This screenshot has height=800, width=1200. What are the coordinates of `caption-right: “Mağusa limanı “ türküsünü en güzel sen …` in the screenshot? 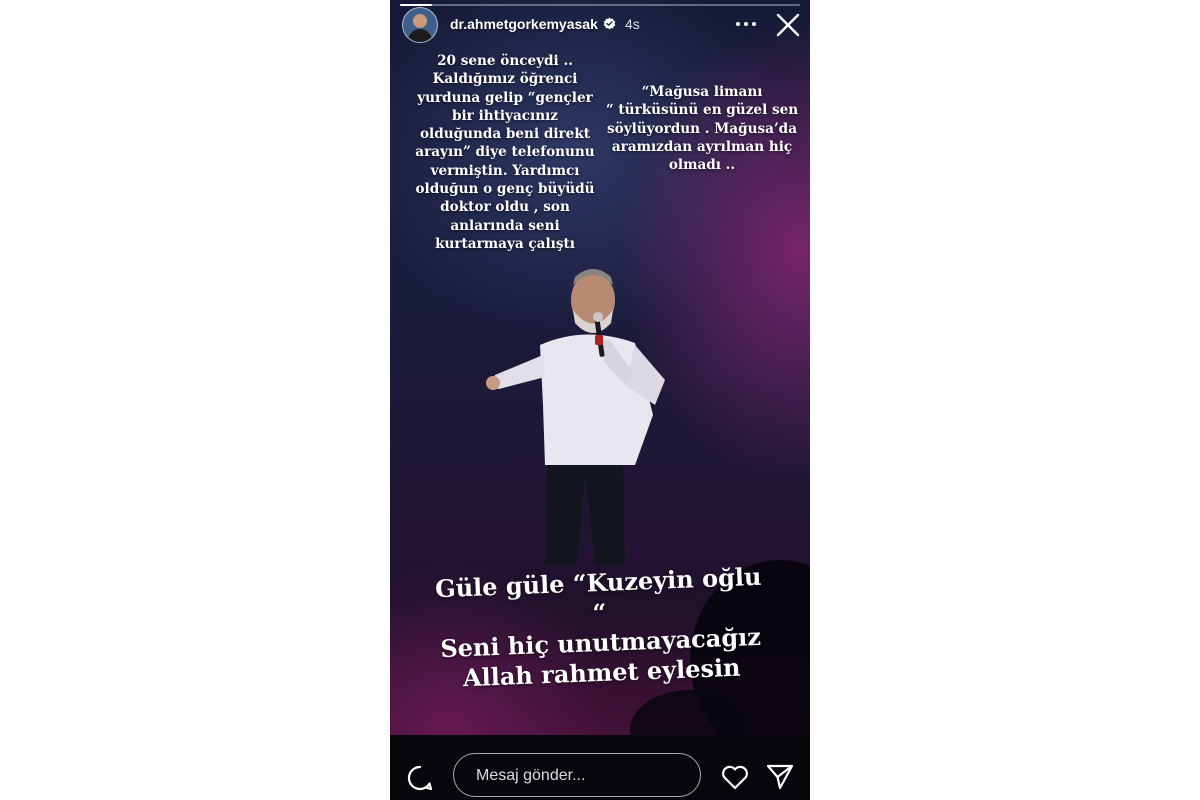 It's located at (702, 129).